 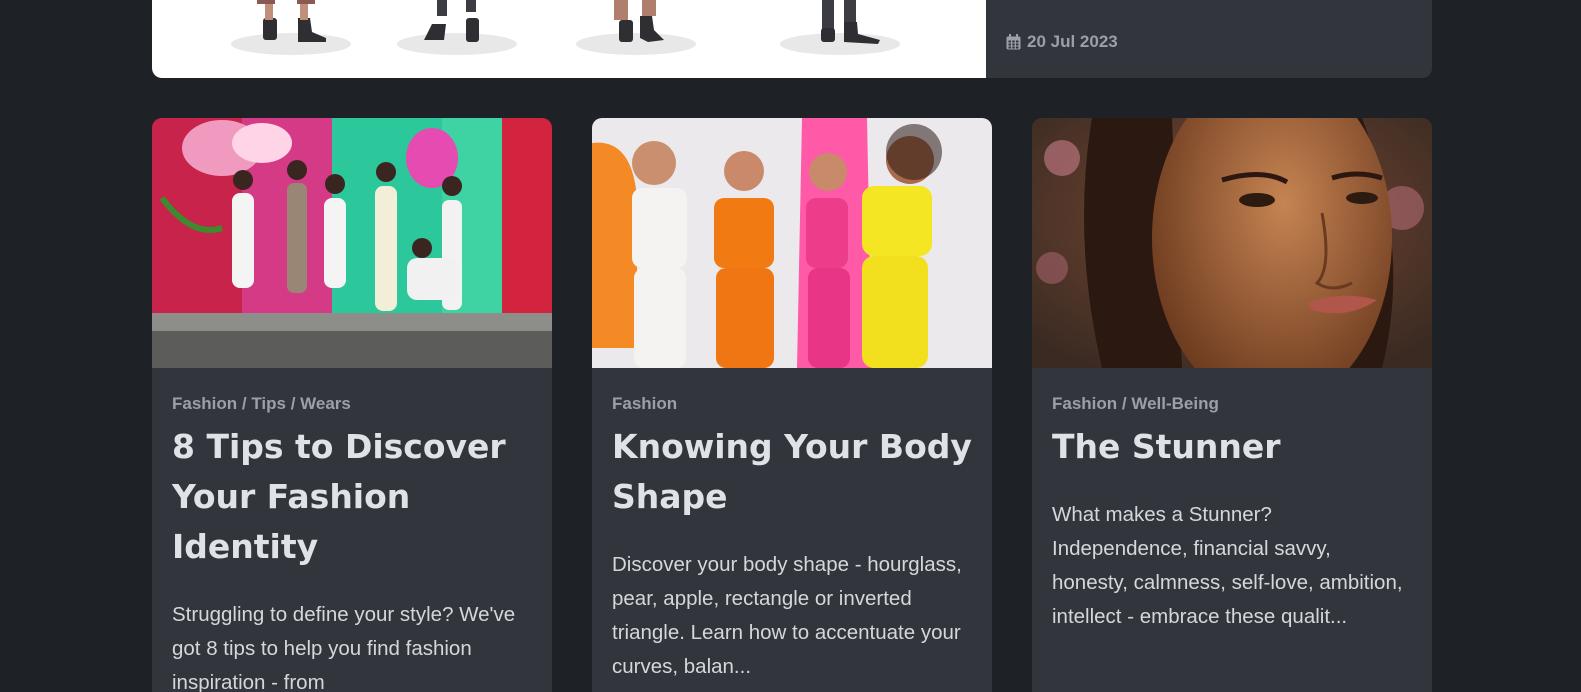 I want to click on portrait-photo, so click(x=1232, y=243).